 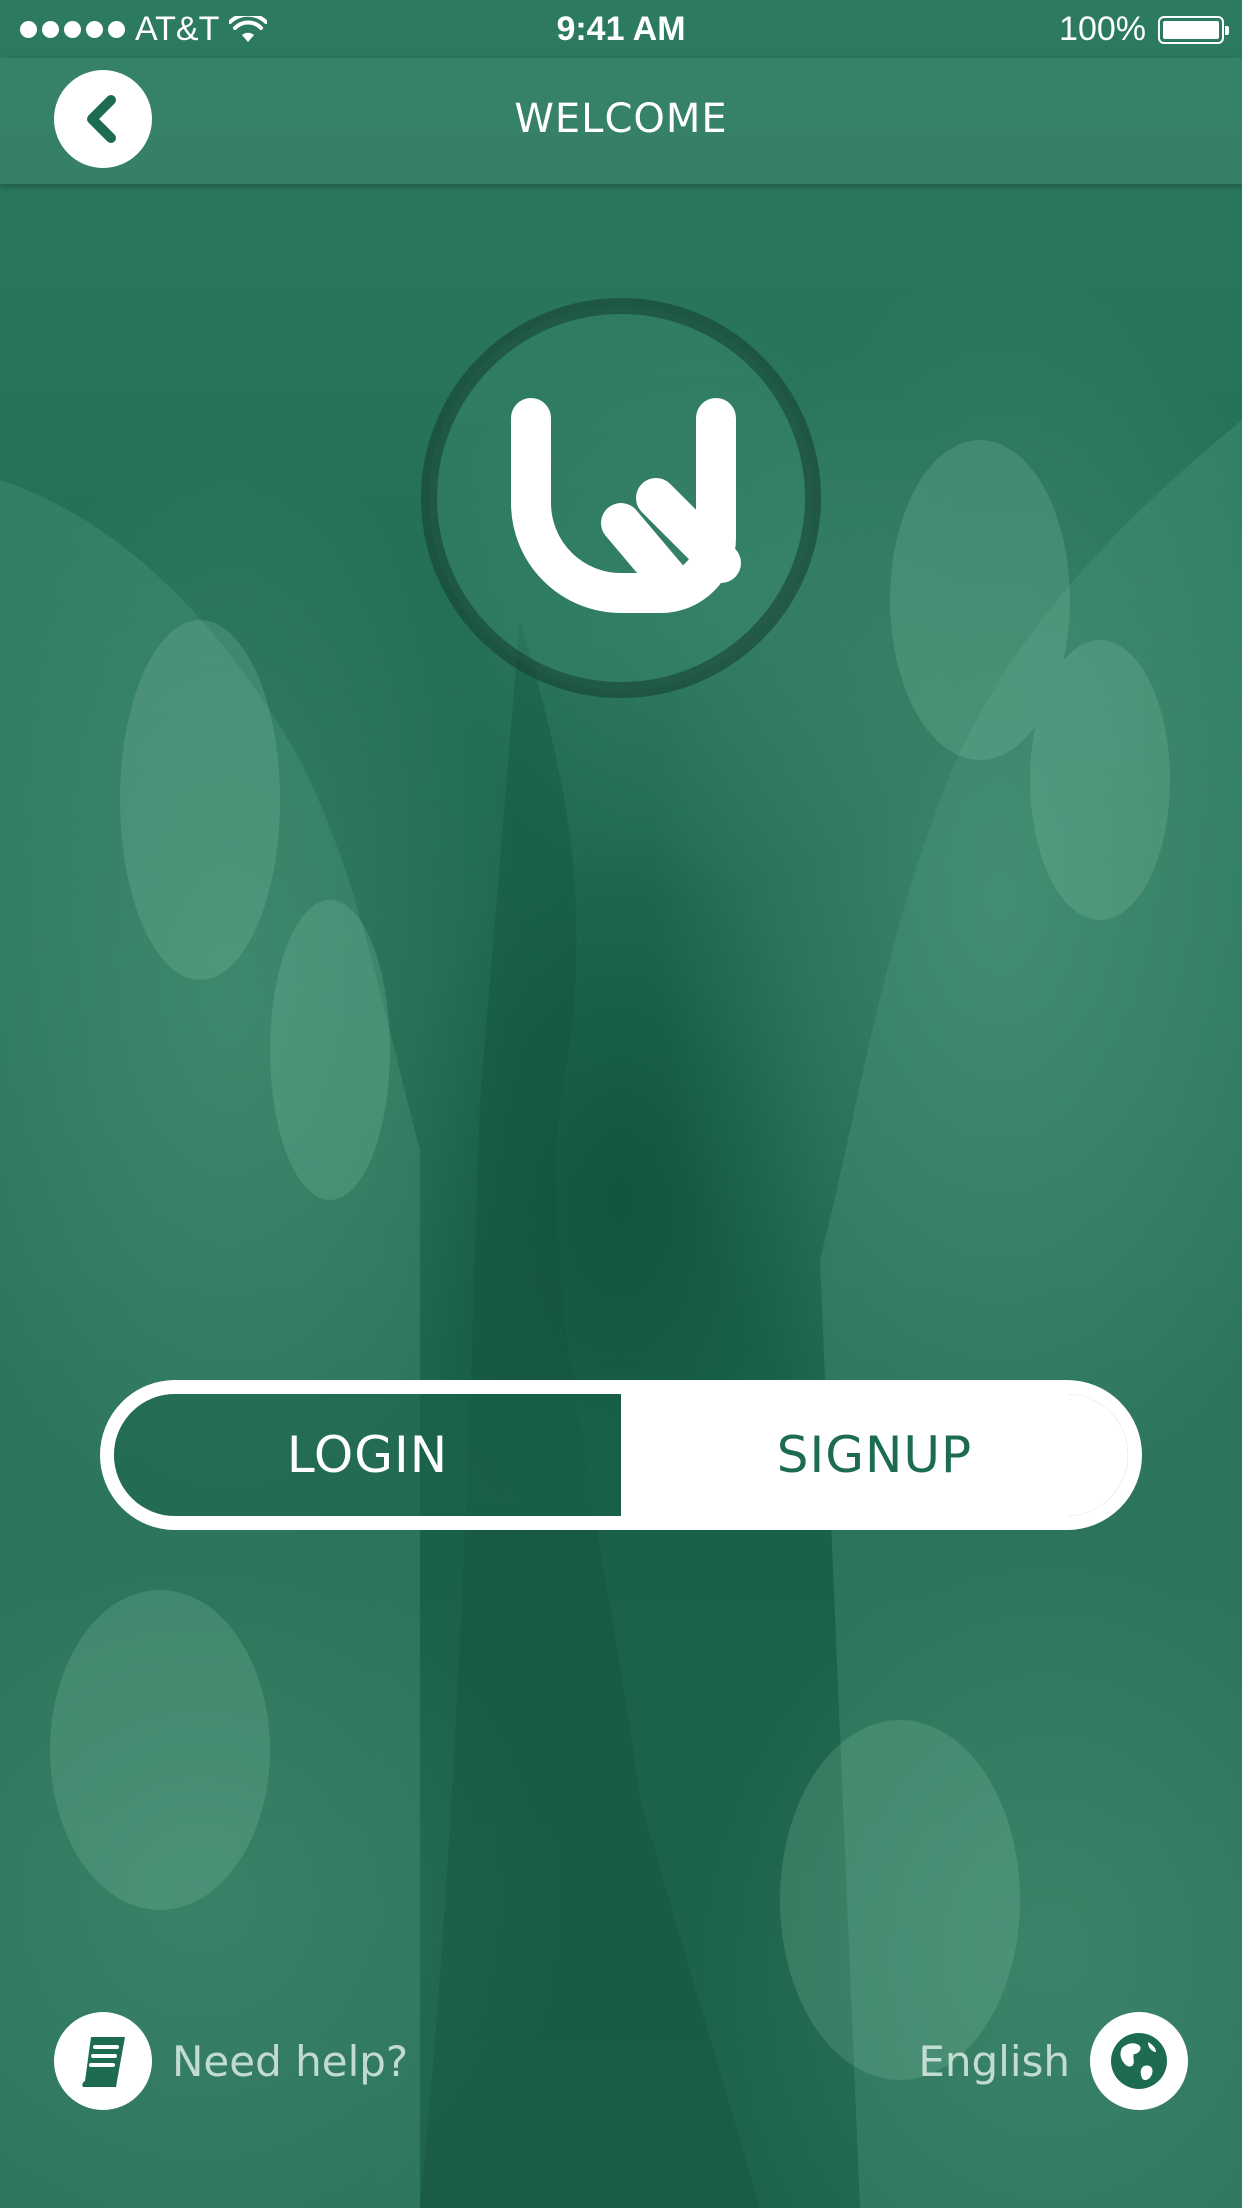 I want to click on help-label: Need help?, so click(x=290, y=2061).